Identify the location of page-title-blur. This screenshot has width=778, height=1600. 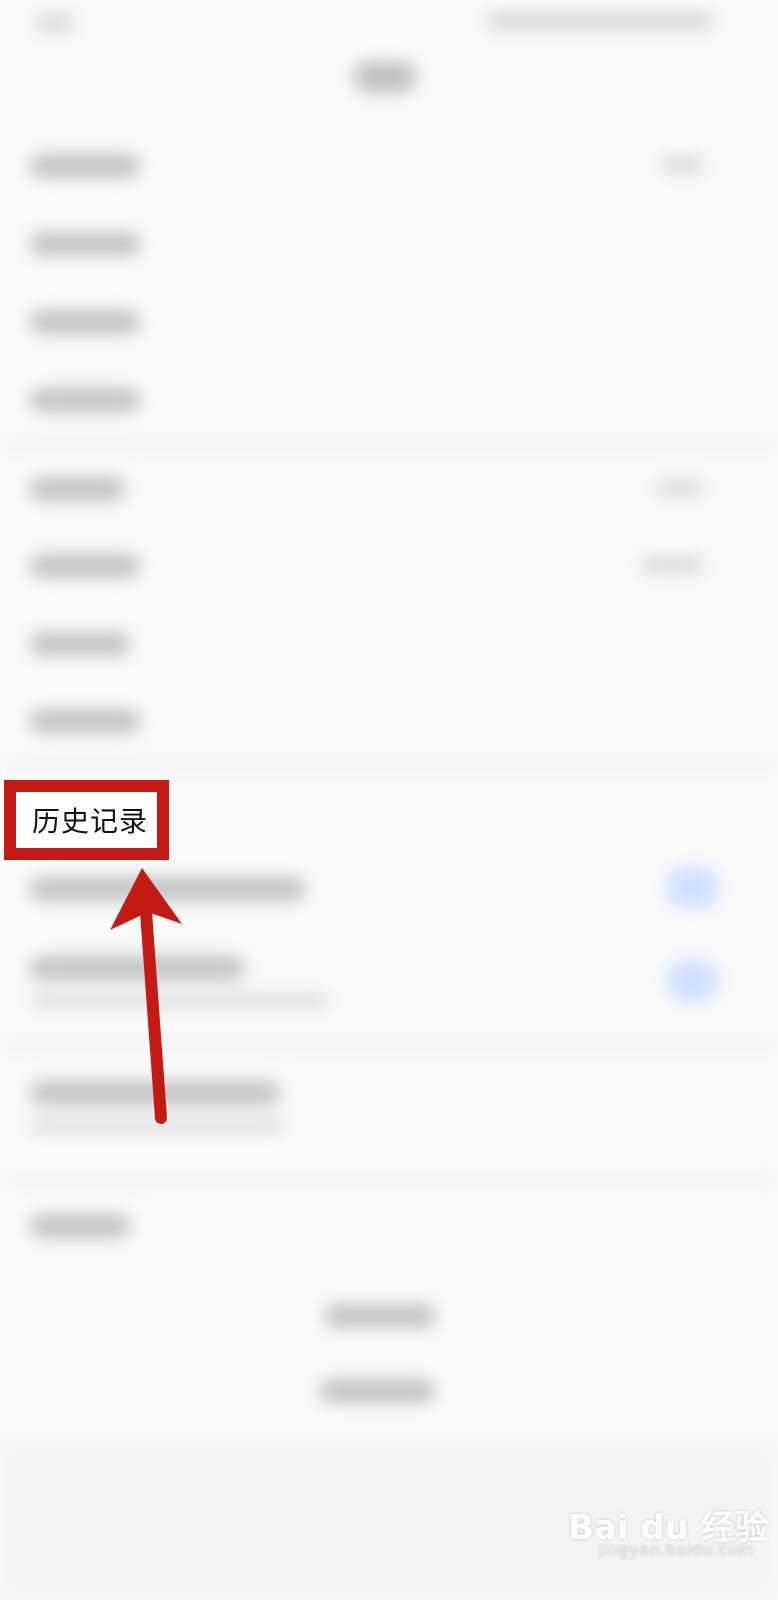
(385, 77).